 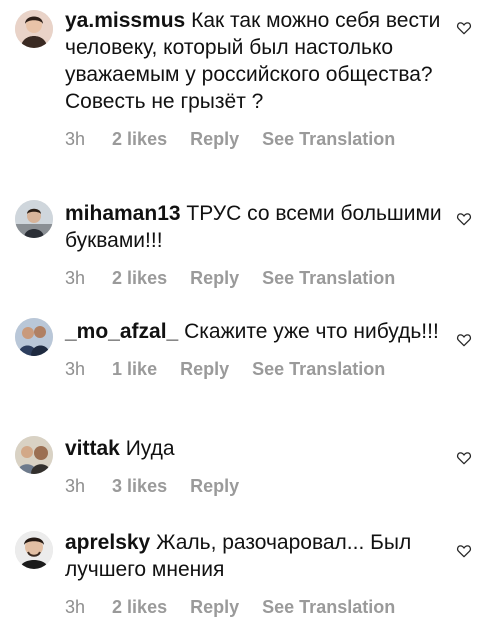 What do you see at coordinates (257, 466) in the screenshot?
I see `comment-body: vittak Иуда 3h 3 likes Reply` at bounding box center [257, 466].